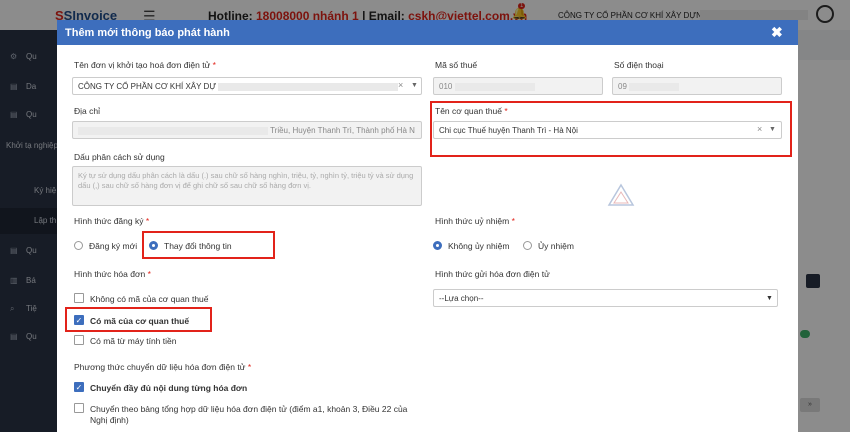 The width and height of the screenshot is (850, 432). Describe the element at coordinates (149, 299) in the screenshot. I see `inv-no-code-label: Không có mã của cơ quan thuế` at that location.